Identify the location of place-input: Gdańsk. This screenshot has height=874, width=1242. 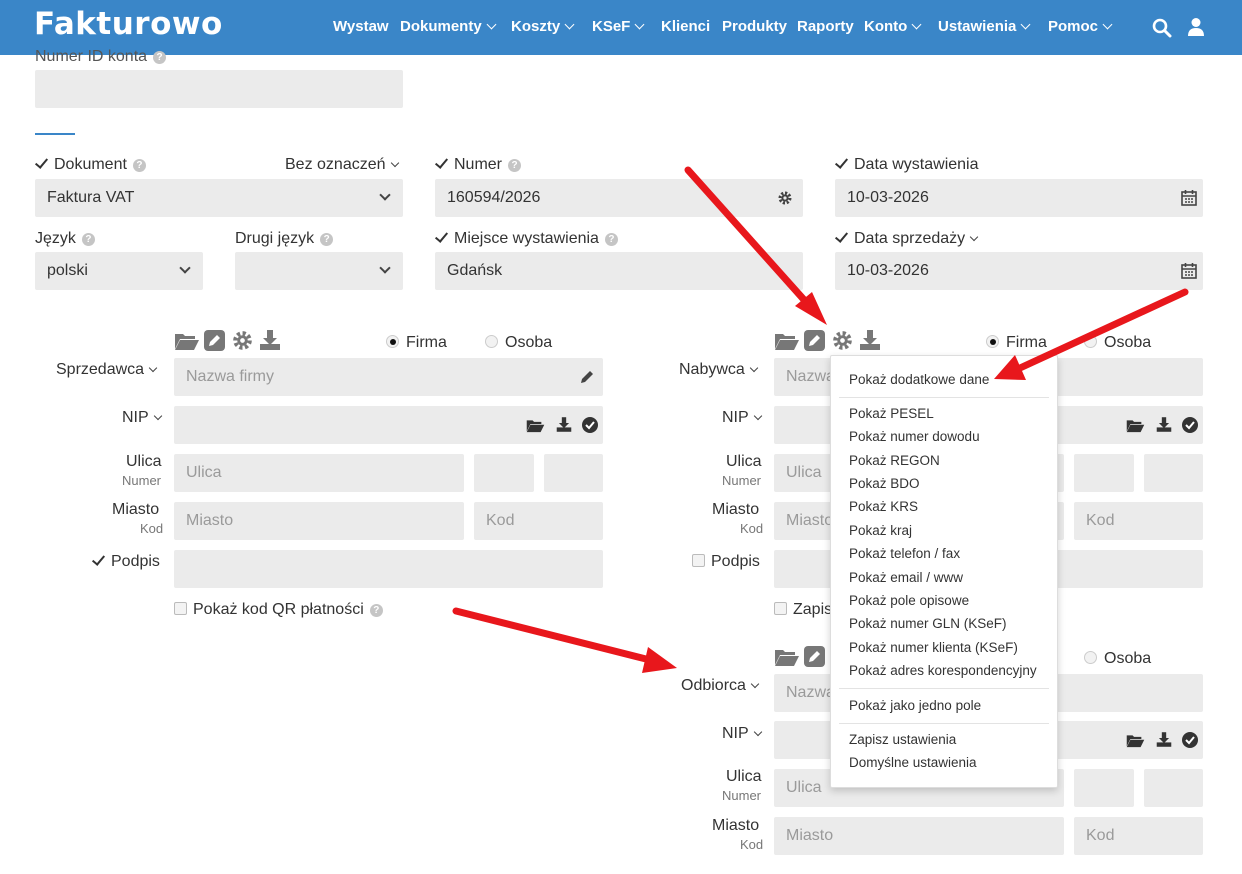
(619, 271).